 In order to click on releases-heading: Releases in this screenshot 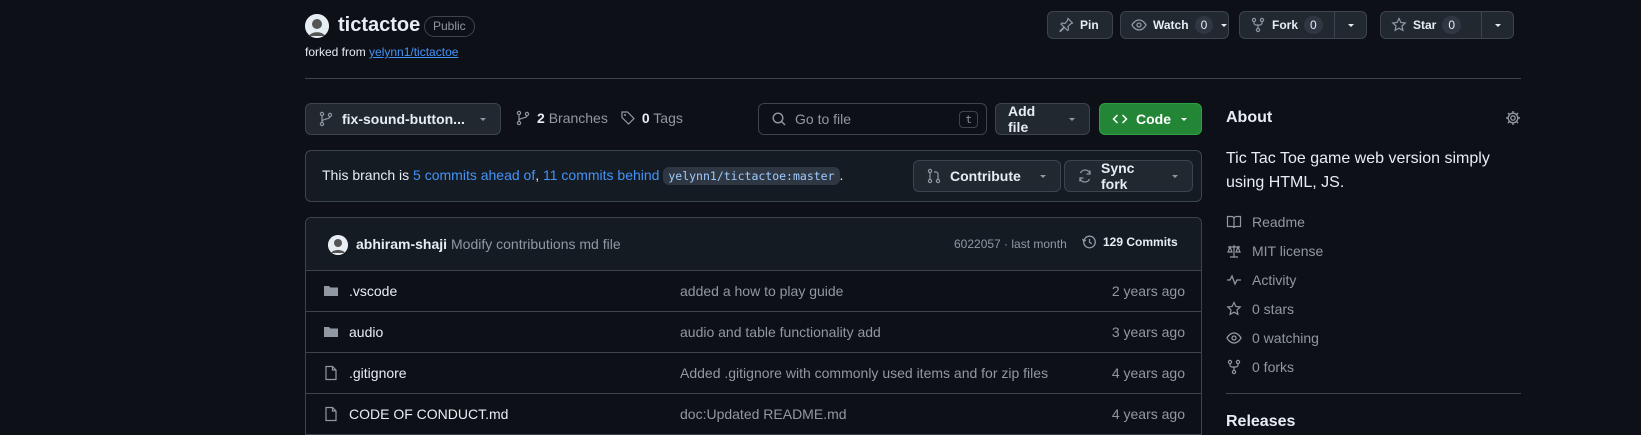, I will do `click(1260, 422)`.